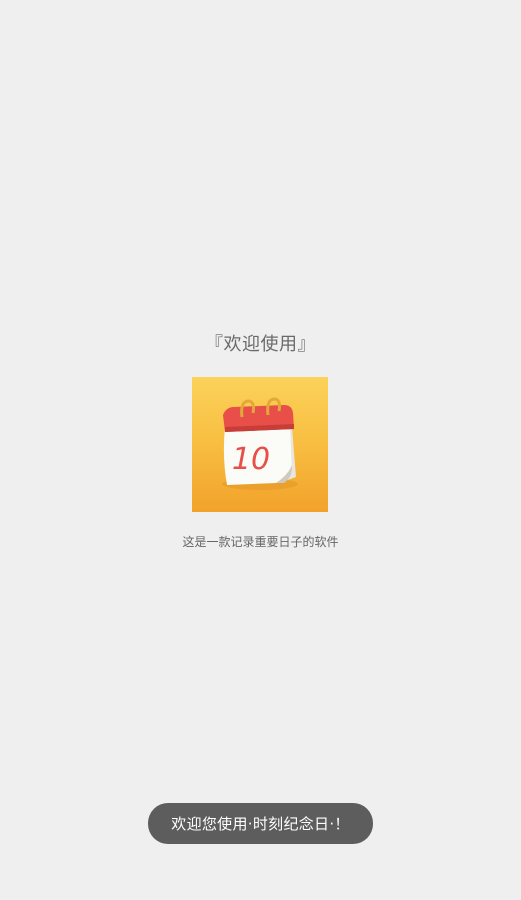 The height and width of the screenshot is (900, 521). Describe the element at coordinates (260, 542) in the screenshot. I see `welcome-subtitle: 这是一款记录重要日子的软件` at that location.